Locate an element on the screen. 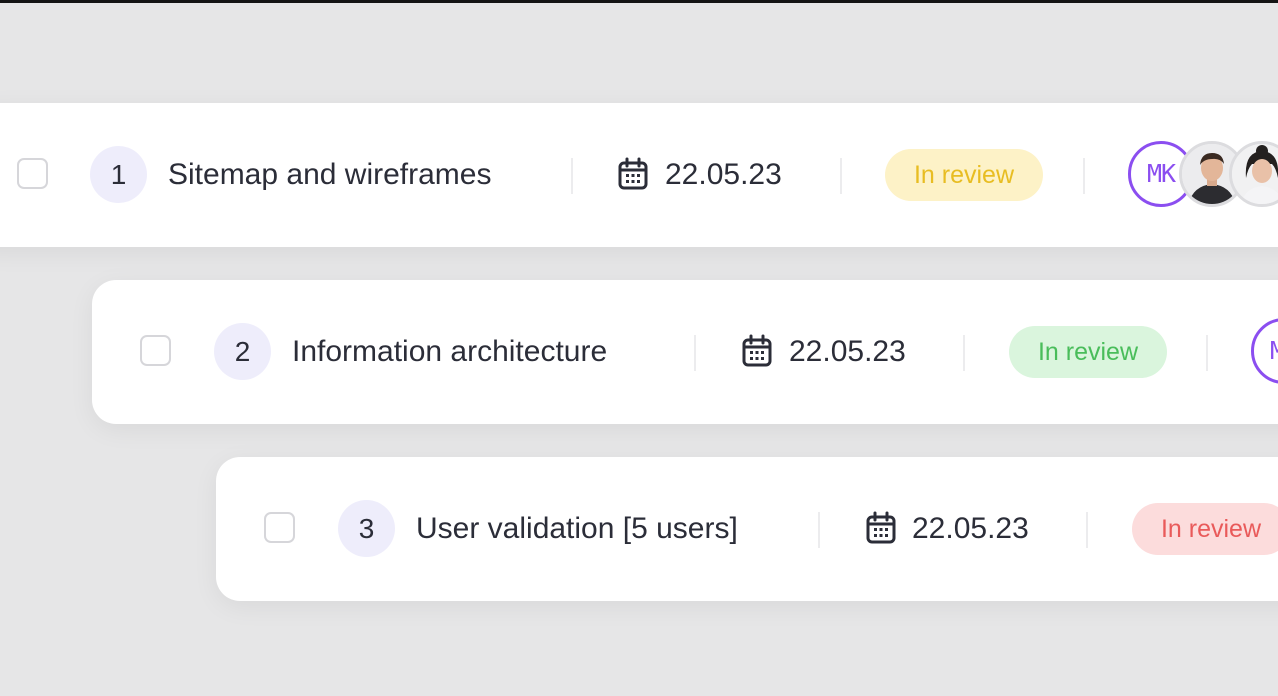 The width and height of the screenshot is (1278, 696). top-edge-bar is located at coordinates (639, 1).